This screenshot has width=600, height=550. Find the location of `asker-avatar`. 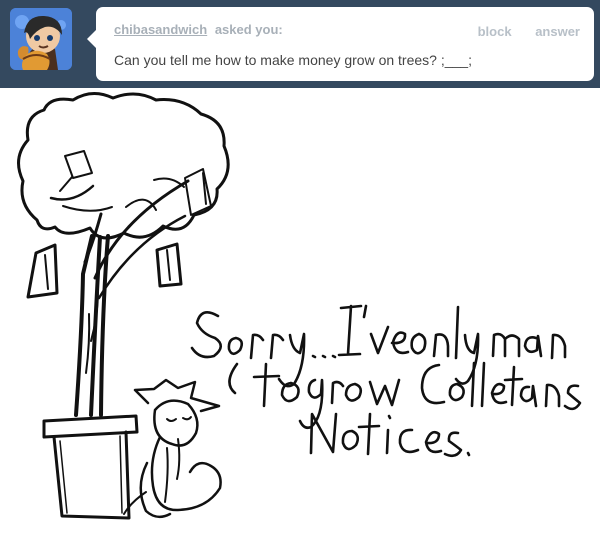

asker-avatar is located at coordinates (41, 39).